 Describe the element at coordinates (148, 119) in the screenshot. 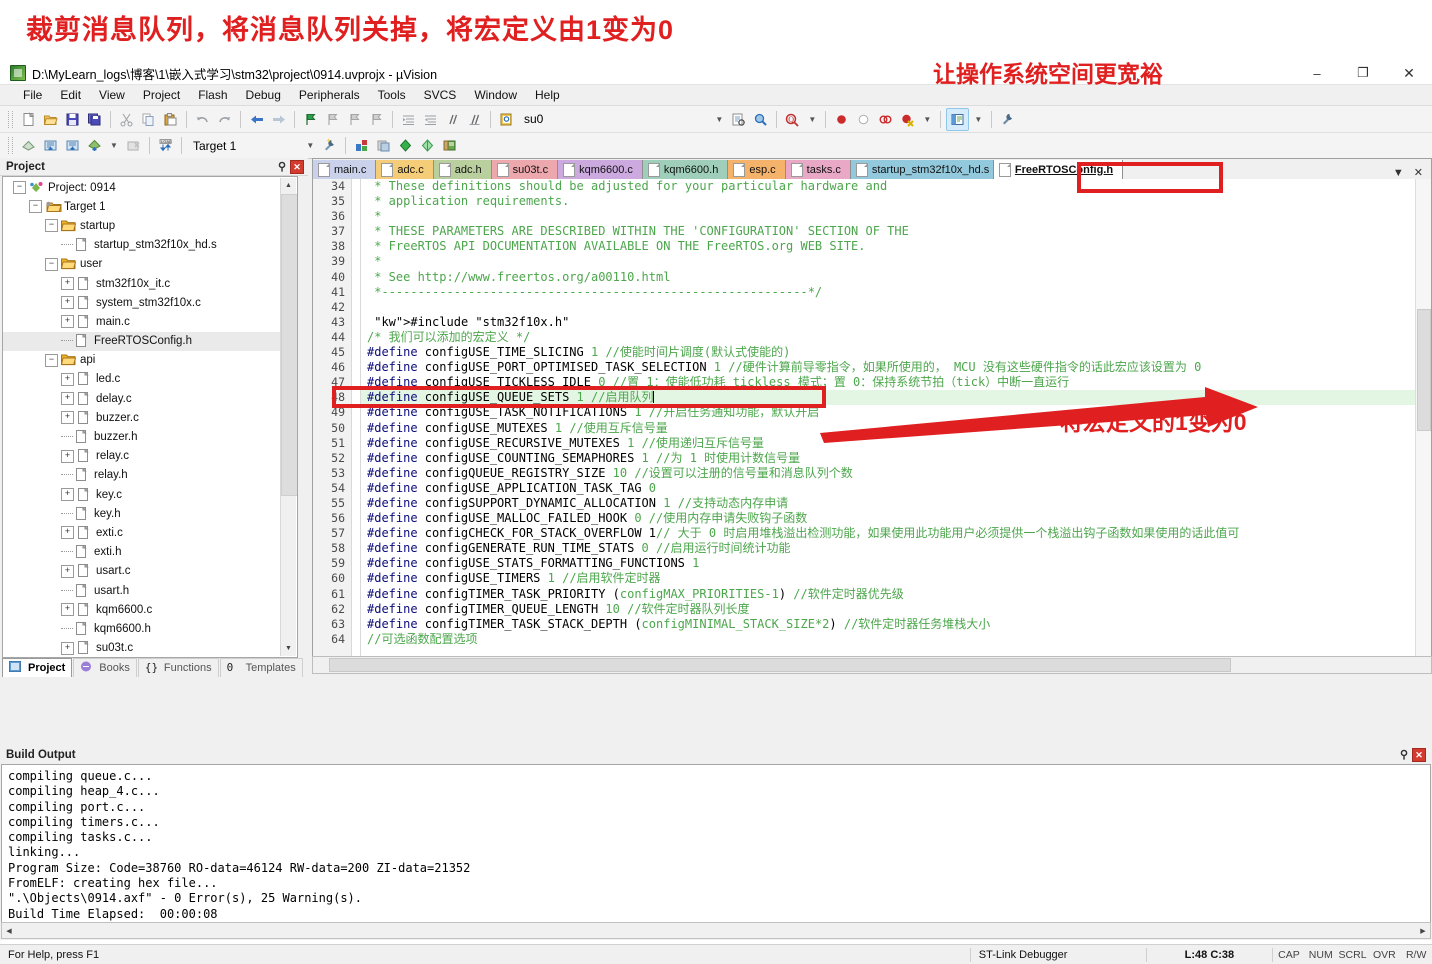

I see `copy-icon` at that location.